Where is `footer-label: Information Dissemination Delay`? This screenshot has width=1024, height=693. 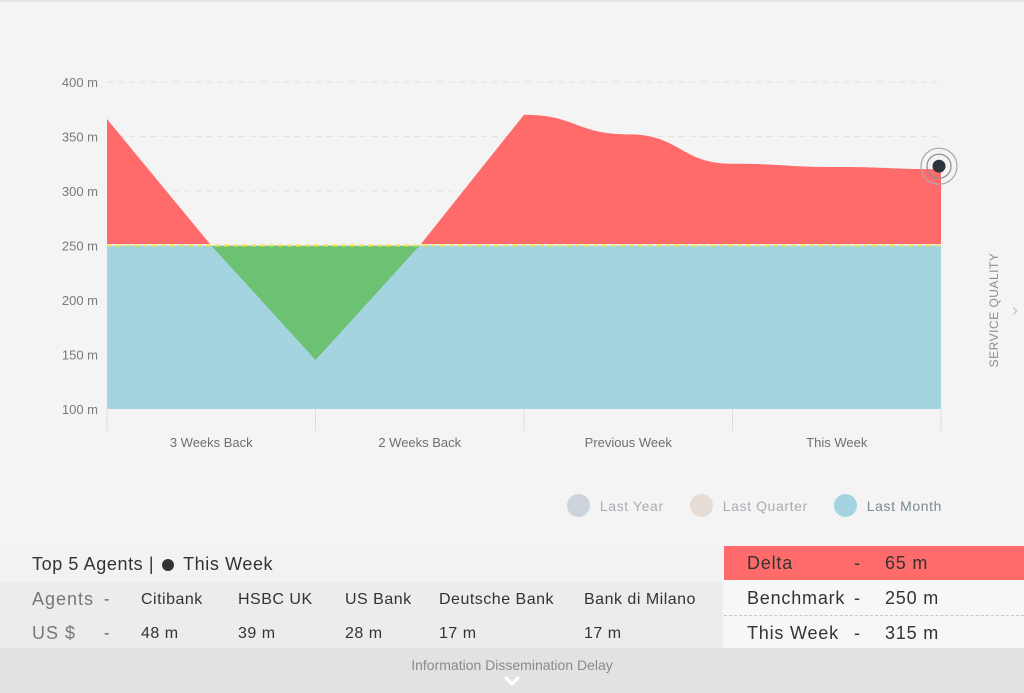
footer-label: Information Dissemination Delay is located at coordinates (512, 665).